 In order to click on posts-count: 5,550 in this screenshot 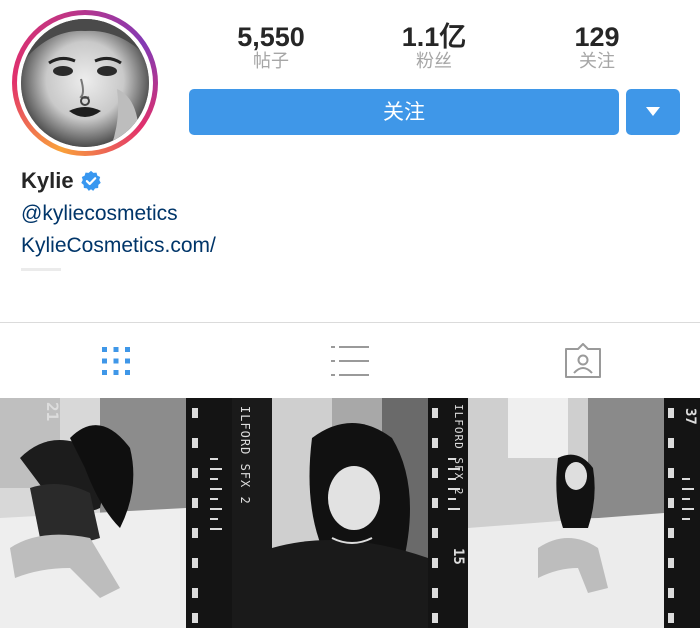, I will do `click(271, 37)`.